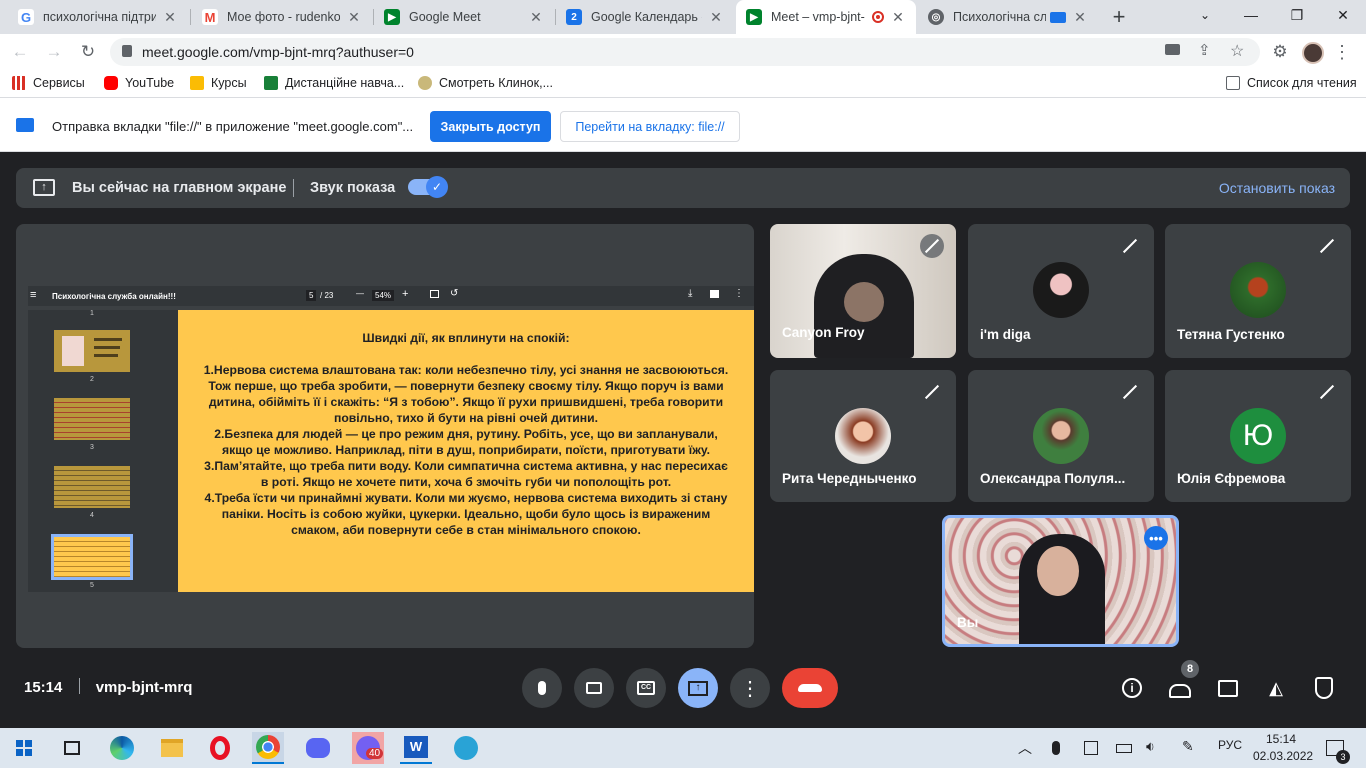  Describe the element at coordinates (1276, 688) in the screenshot. I see `activities-icon: ◭` at that location.